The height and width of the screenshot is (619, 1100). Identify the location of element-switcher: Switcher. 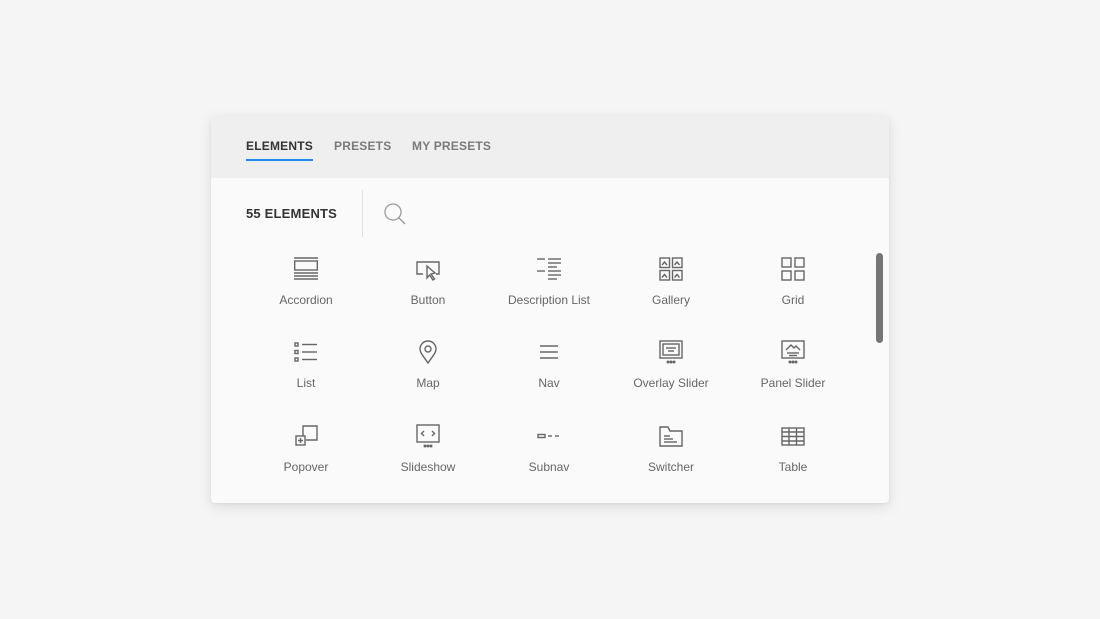
(671, 455).